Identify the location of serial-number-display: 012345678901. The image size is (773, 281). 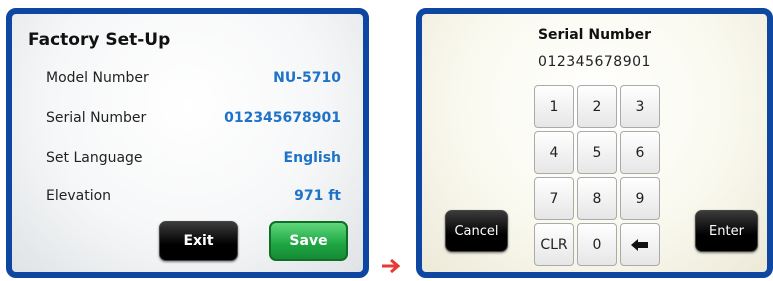
(594, 62).